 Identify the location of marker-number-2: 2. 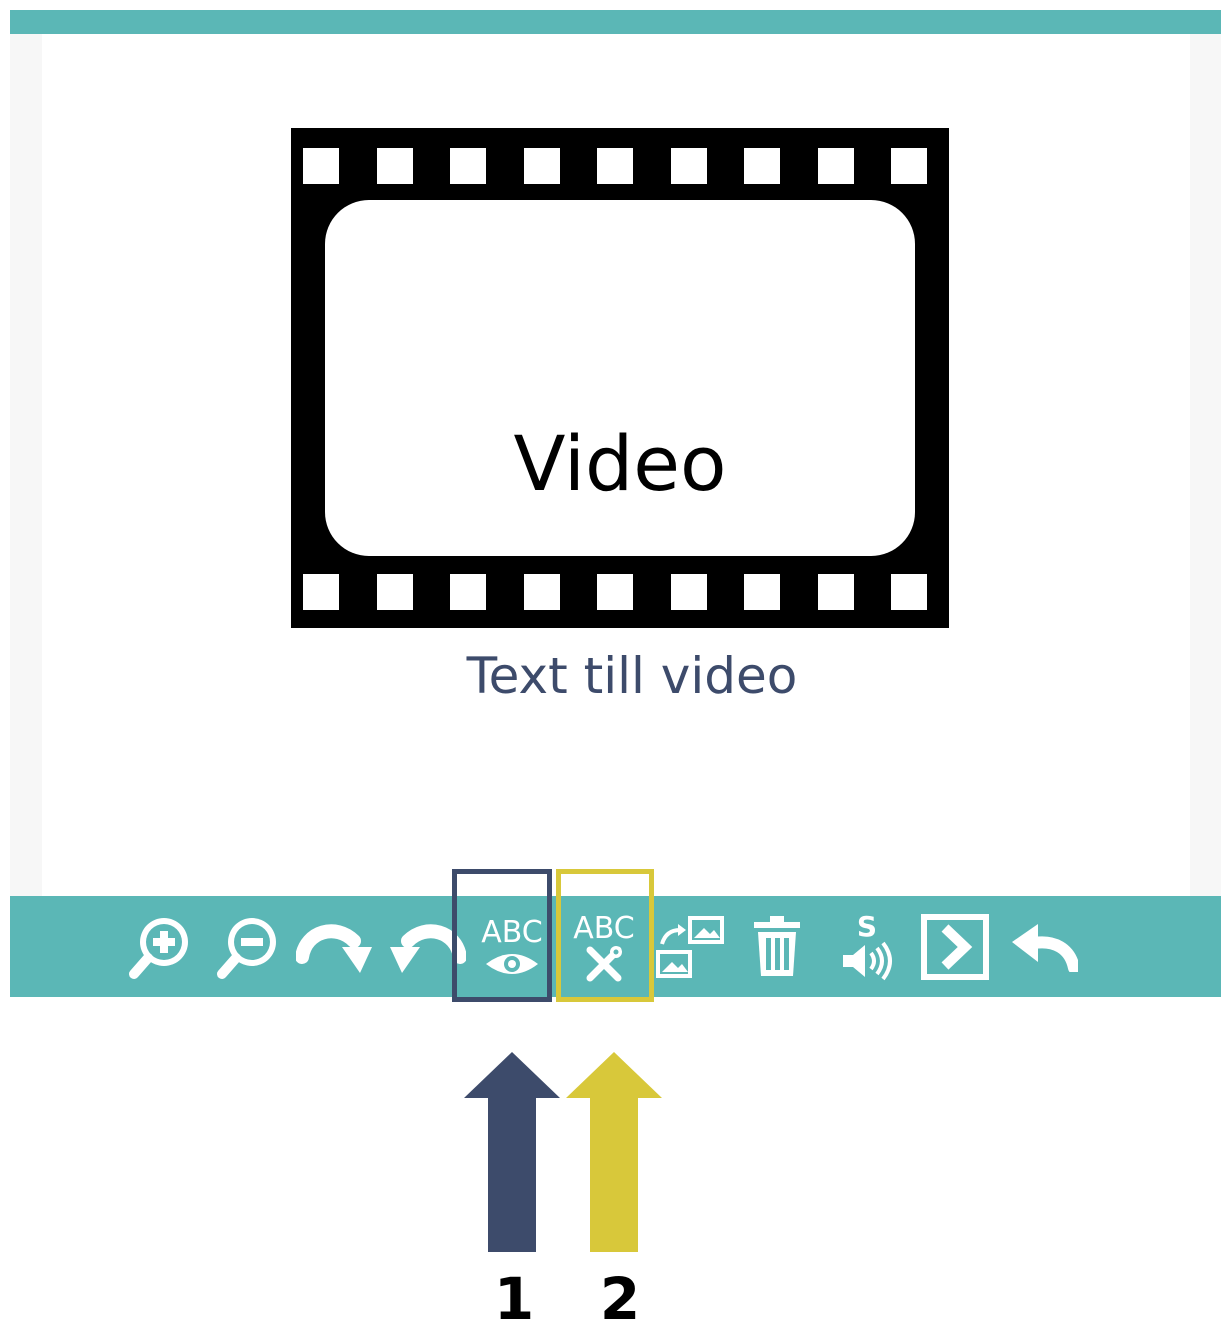
(620, 1299).